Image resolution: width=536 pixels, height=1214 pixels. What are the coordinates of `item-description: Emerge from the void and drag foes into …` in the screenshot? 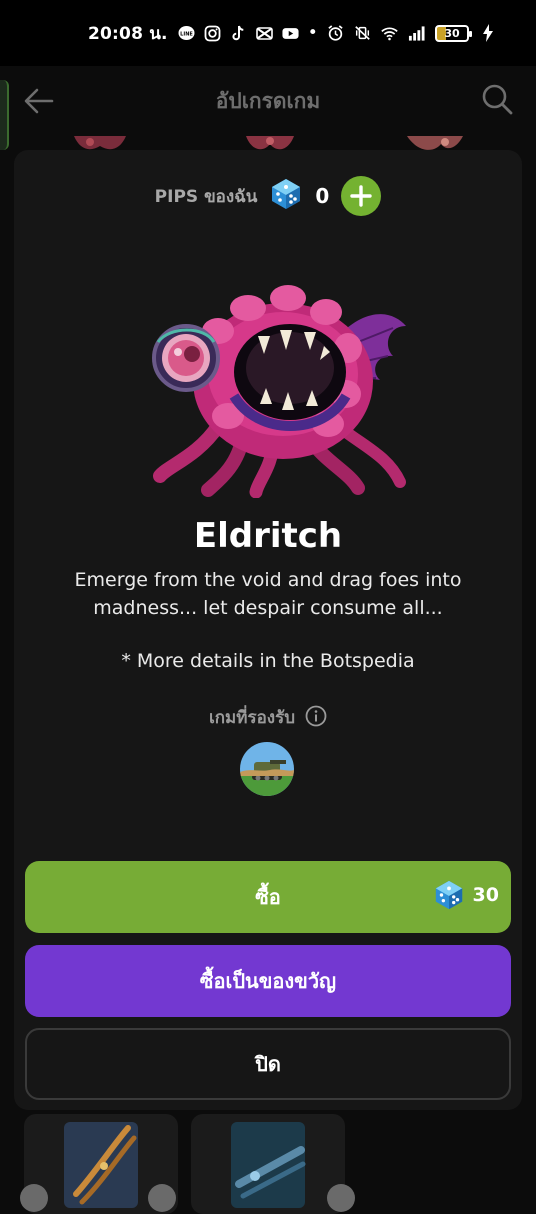 It's located at (268, 594).